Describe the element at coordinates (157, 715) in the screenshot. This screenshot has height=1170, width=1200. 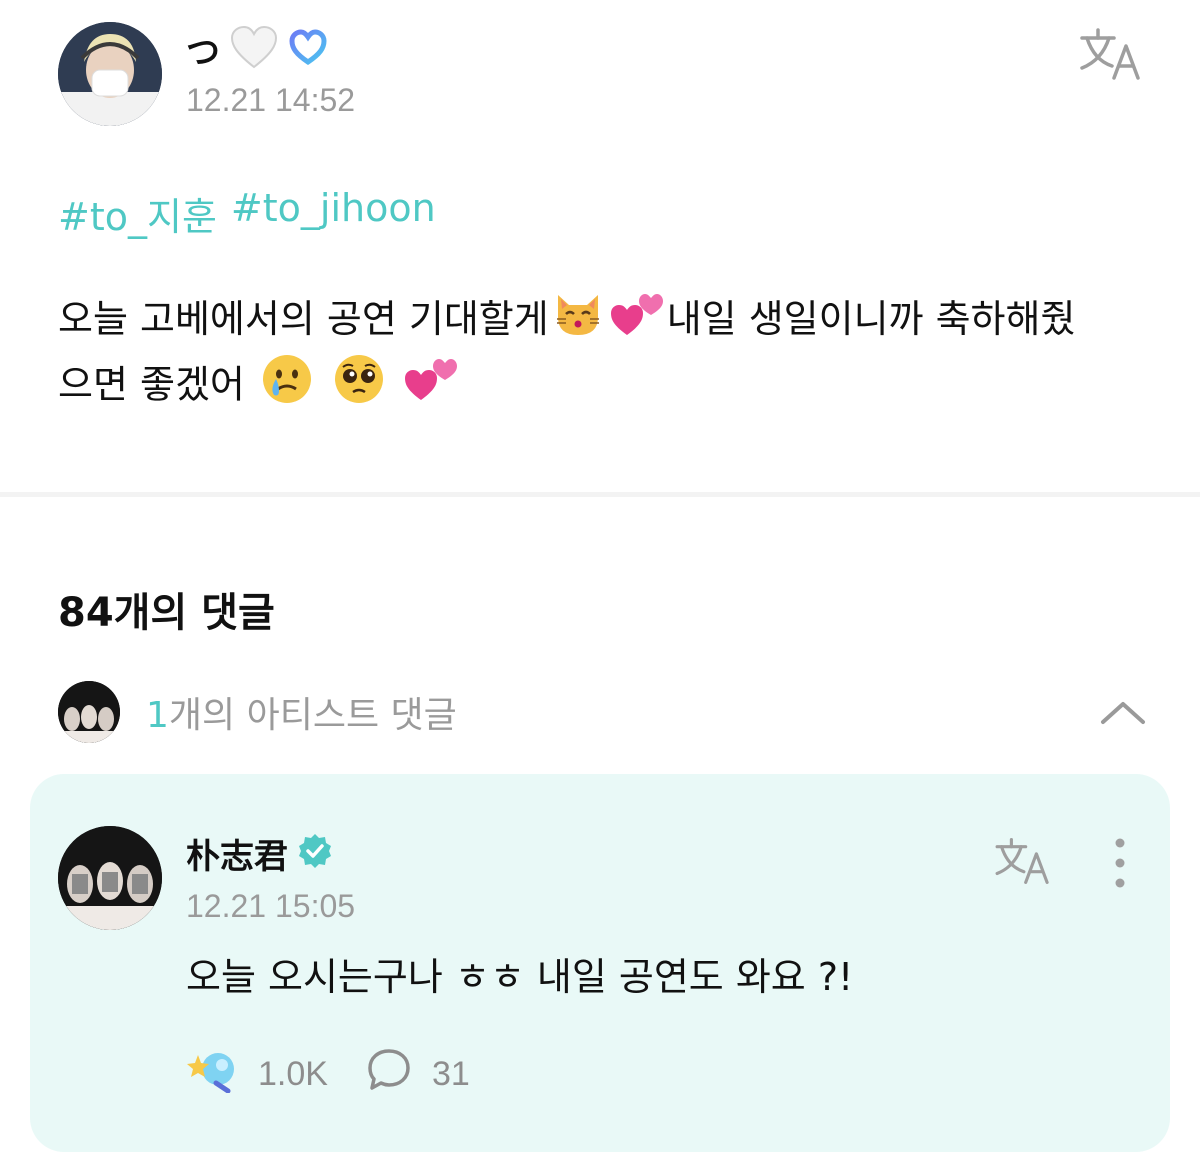
I see `artist-comments-count: 1` at that location.